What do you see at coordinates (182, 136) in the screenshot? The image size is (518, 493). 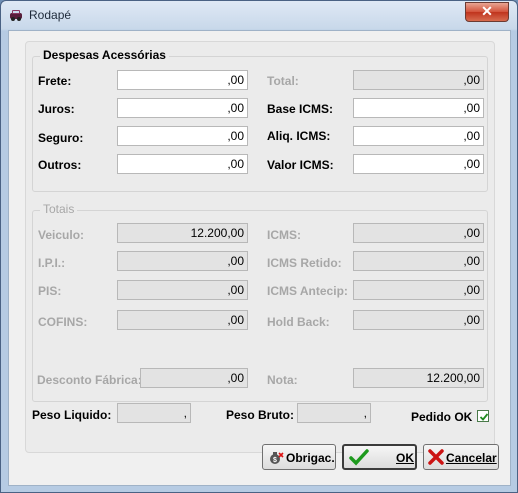 I see `seguro-field: ,00` at bounding box center [182, 136].